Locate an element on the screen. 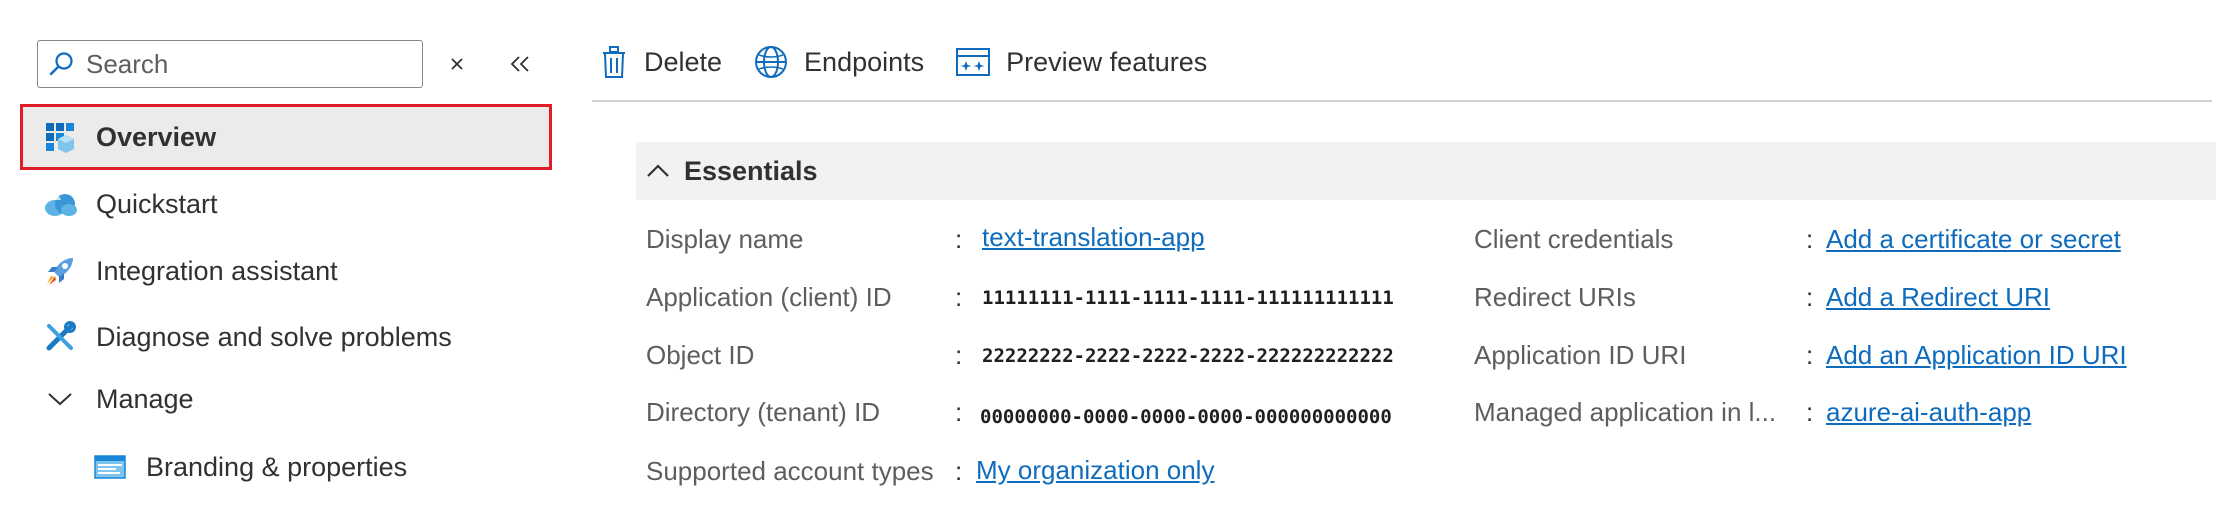 The image size is (2226, 506). preview-features-icon is located at coordinates (973, 62).